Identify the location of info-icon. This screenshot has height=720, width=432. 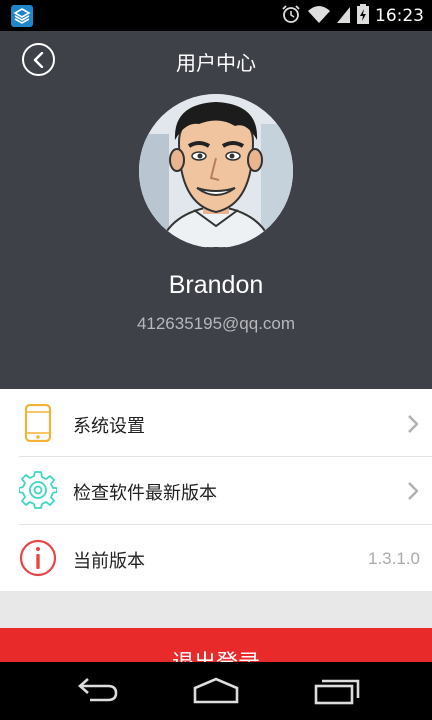
(38, 558).